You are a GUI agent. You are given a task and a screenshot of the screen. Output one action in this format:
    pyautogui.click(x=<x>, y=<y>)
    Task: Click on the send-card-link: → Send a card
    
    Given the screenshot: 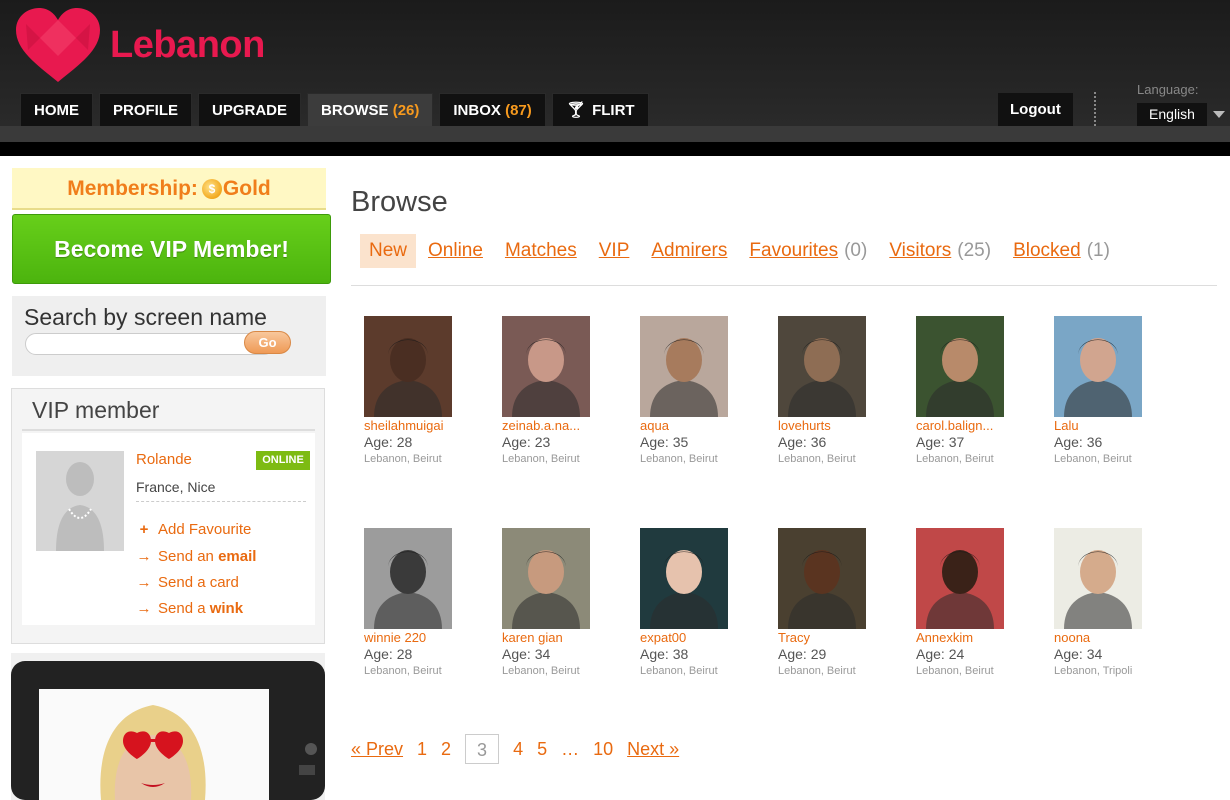 What is the action you would take?
    pyautogui.click(x=187, y=582)
    